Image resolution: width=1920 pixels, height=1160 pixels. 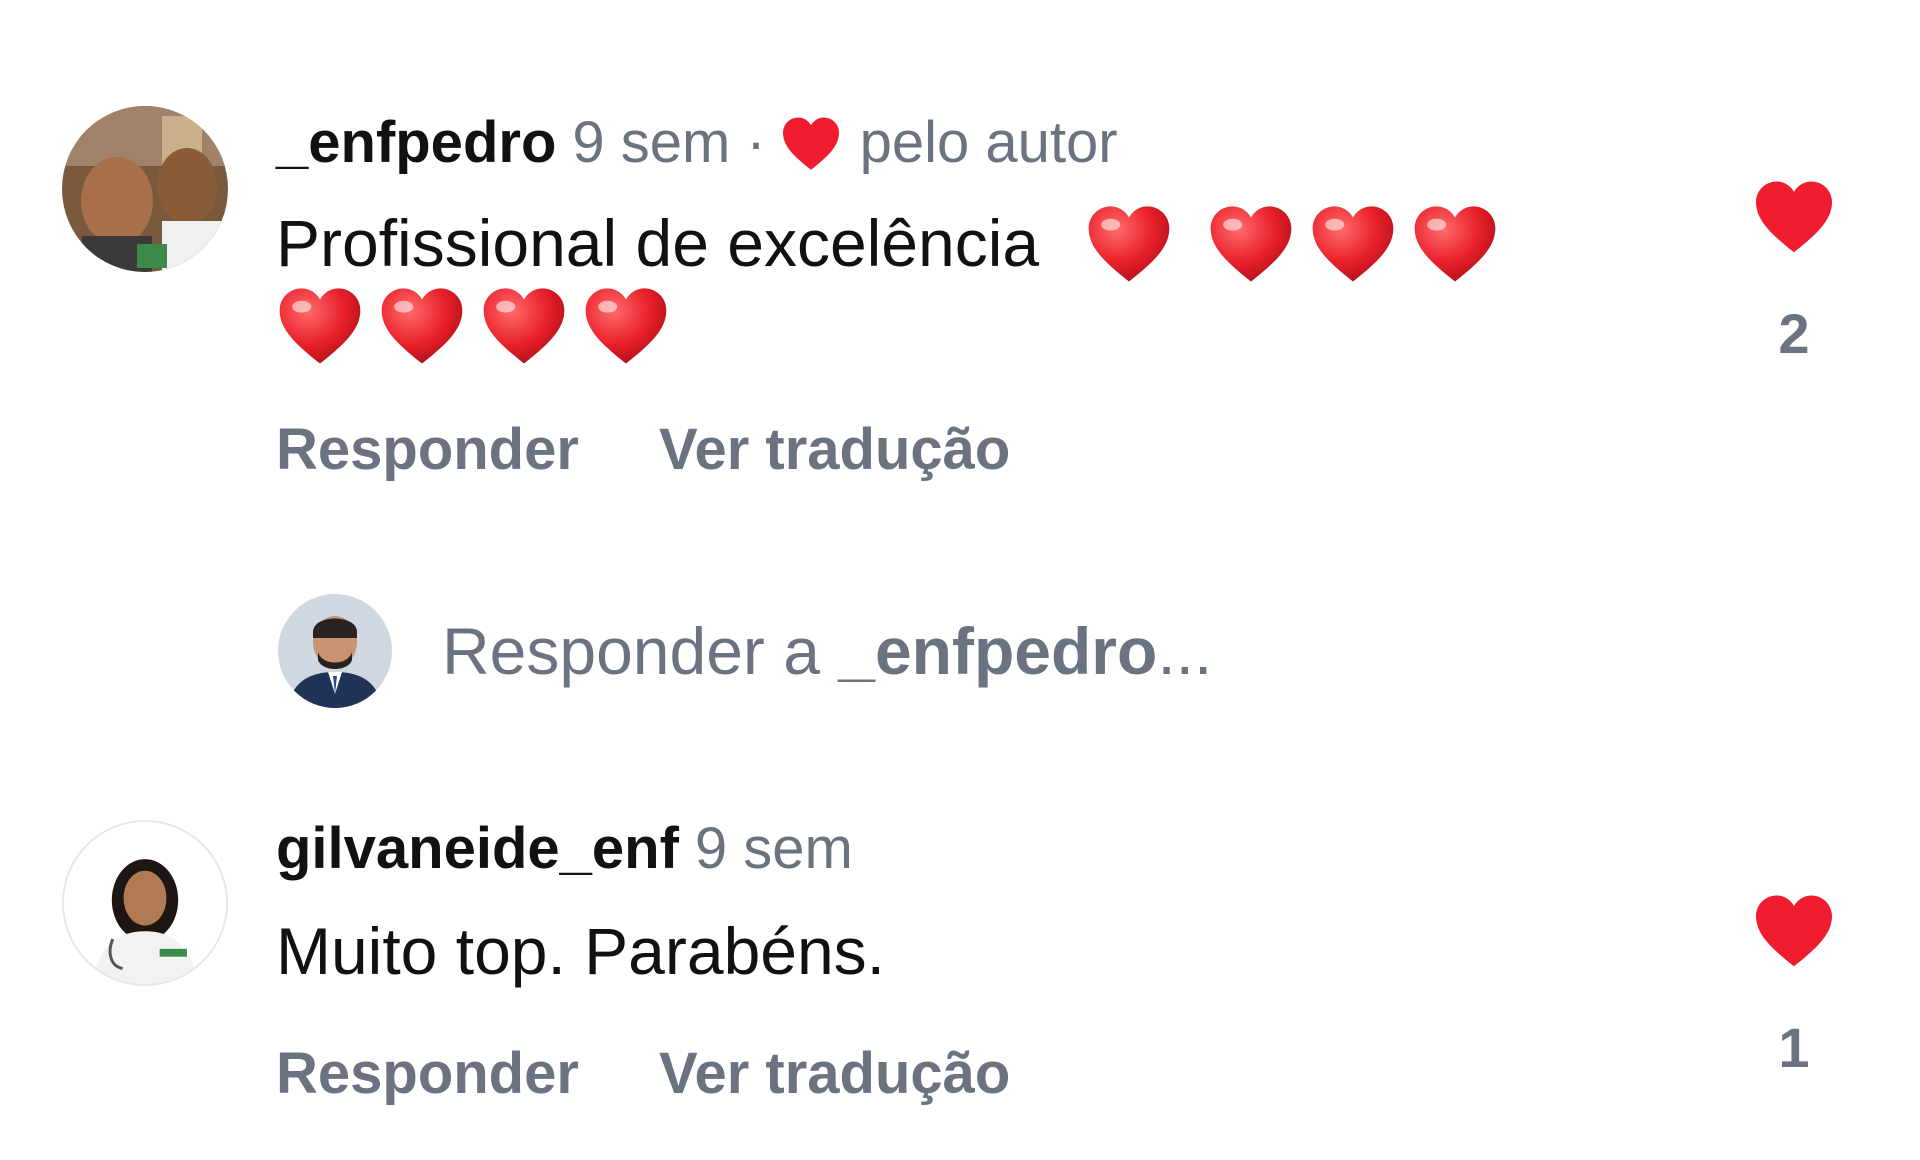 I want to click on comment-body: Muito top. Parabéns., so click(x=581, y=951).